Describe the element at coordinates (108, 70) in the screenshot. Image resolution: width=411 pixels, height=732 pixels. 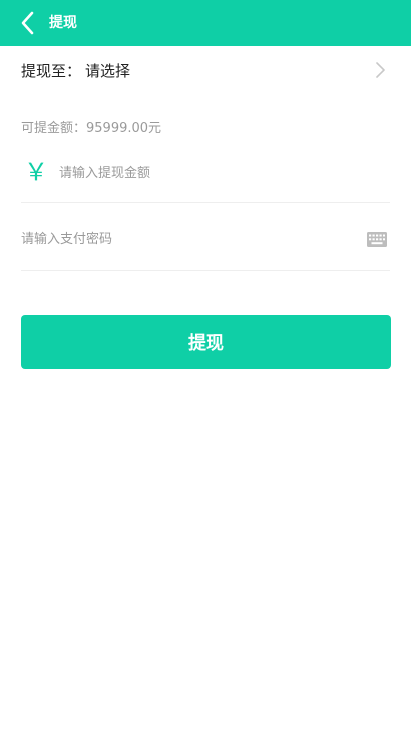
I see `withdraw-target-value: 请选择` at that location.